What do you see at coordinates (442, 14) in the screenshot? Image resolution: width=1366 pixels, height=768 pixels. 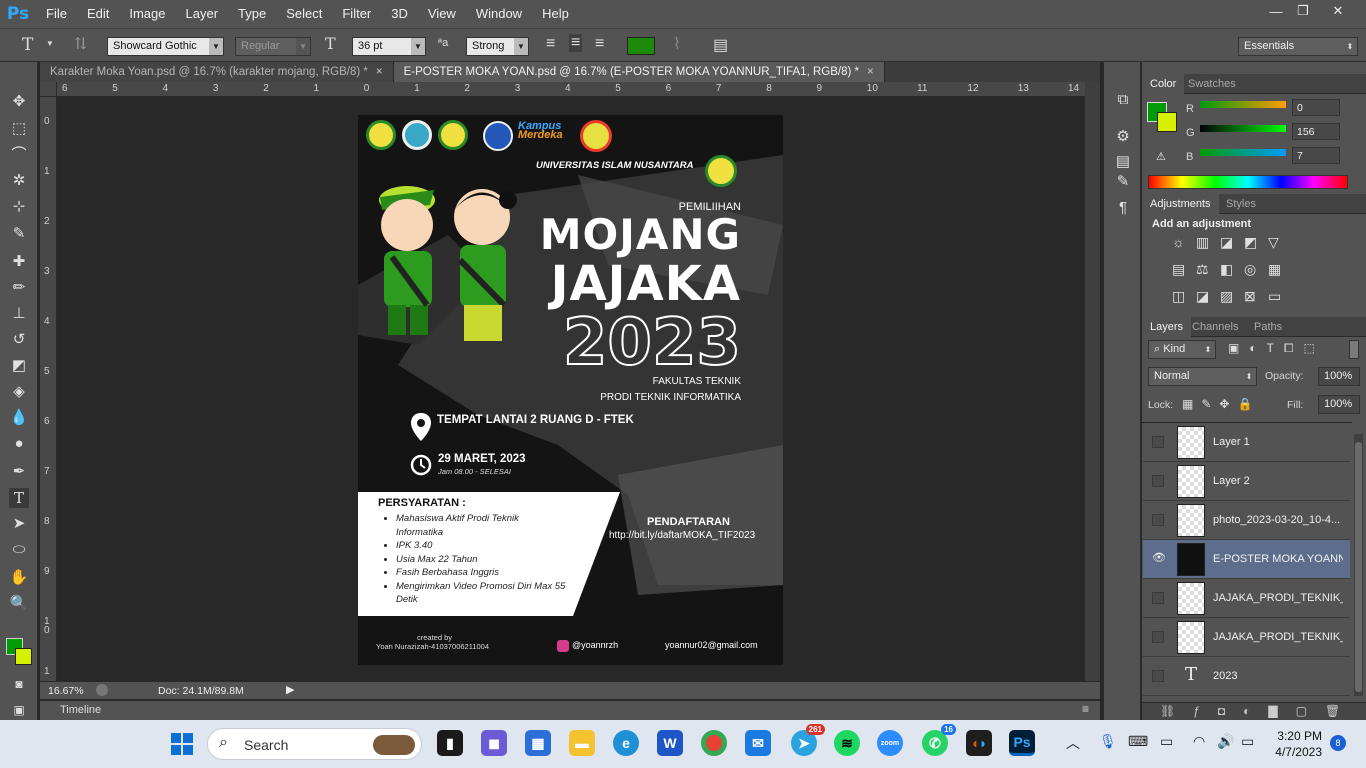 I see `menu-view: View` at bounding box center [442, 14].